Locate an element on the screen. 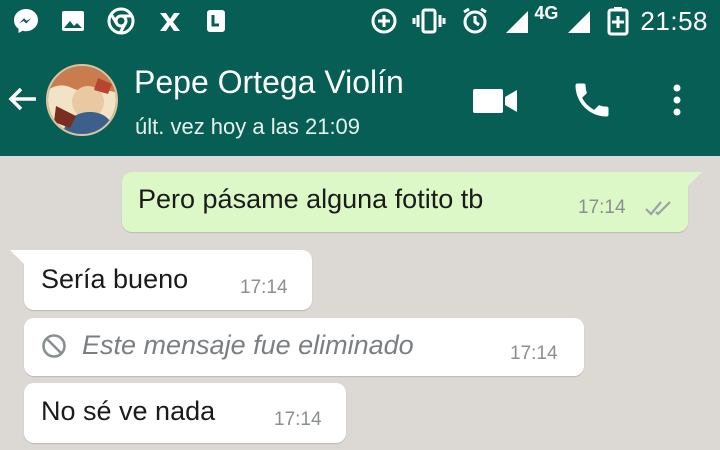 This screenshot has width=720, height=450. incoming-message: No sé ve nada 17:14 is located at coordinates (185, 413).